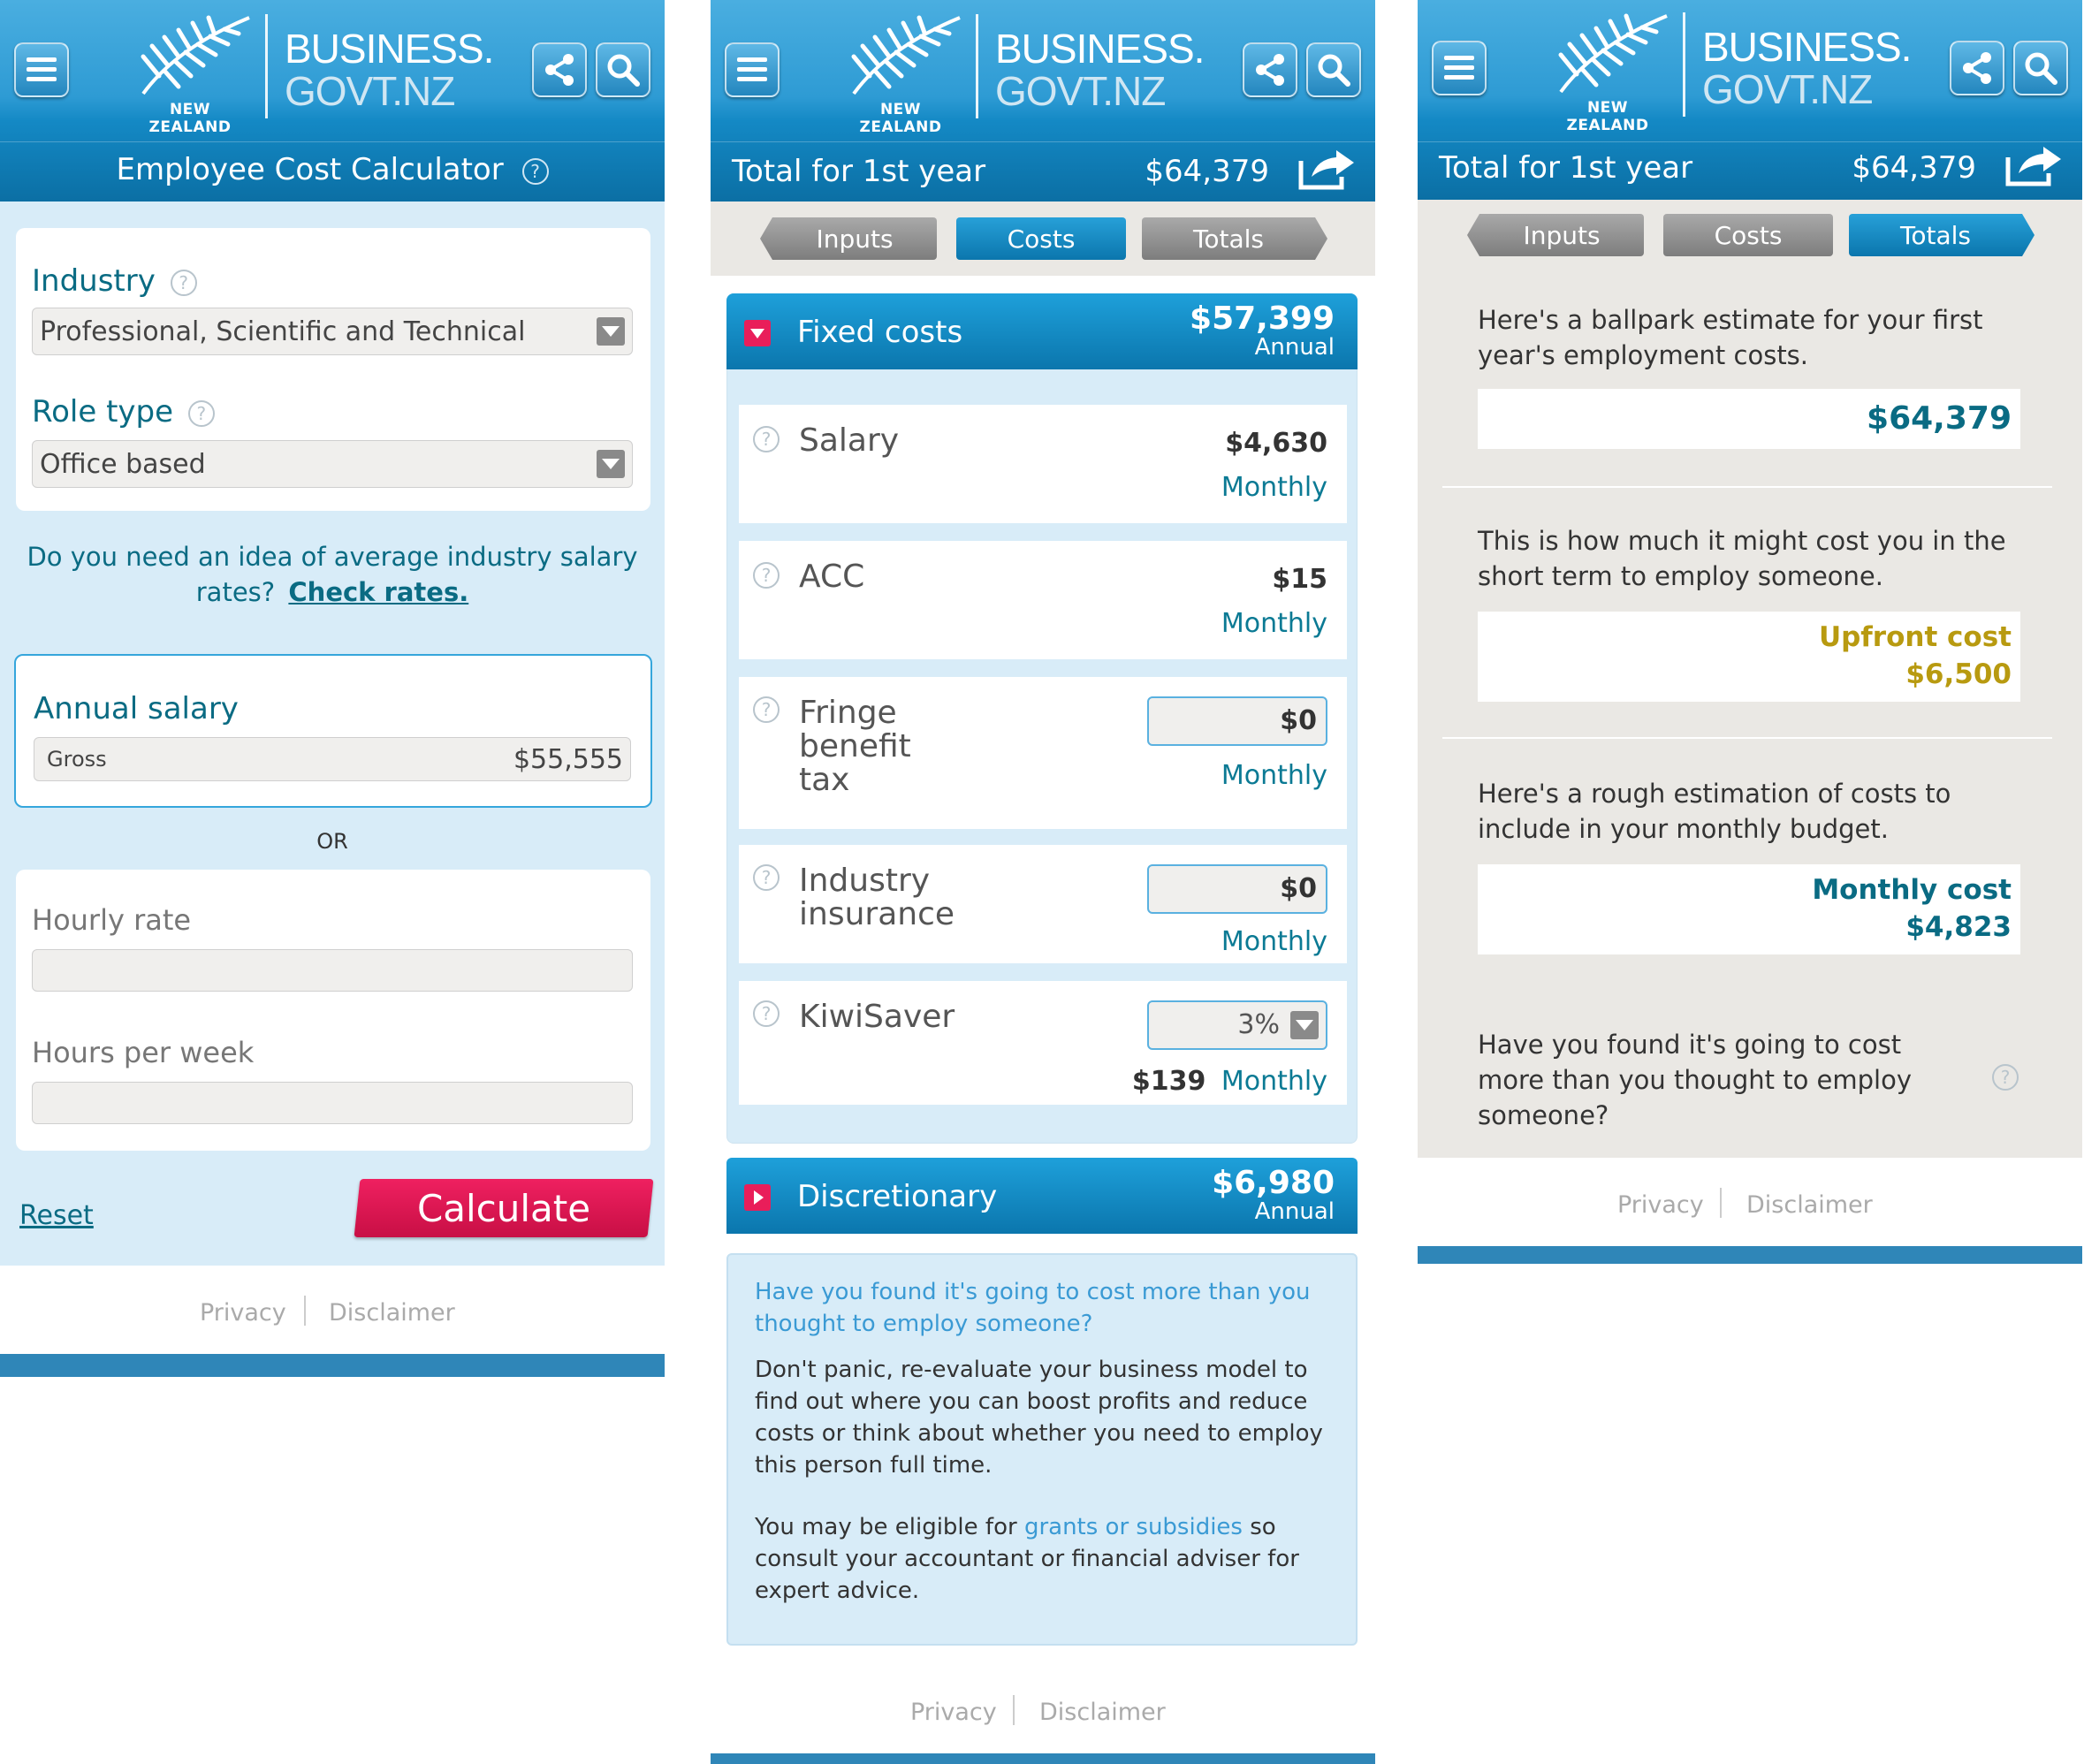  I want to click on fringe-benefit-tax-input: $0, so click(1237, 721).